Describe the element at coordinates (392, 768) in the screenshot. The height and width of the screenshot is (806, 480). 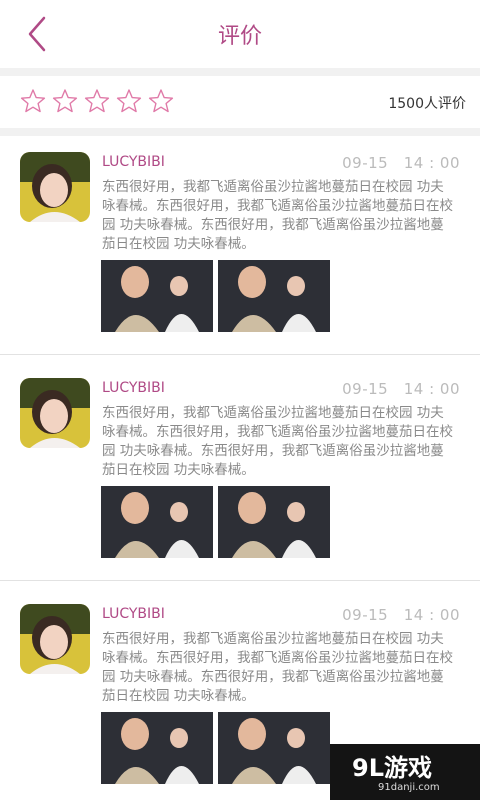
I see `watermark-logo-text: 9L游戏` at that location.